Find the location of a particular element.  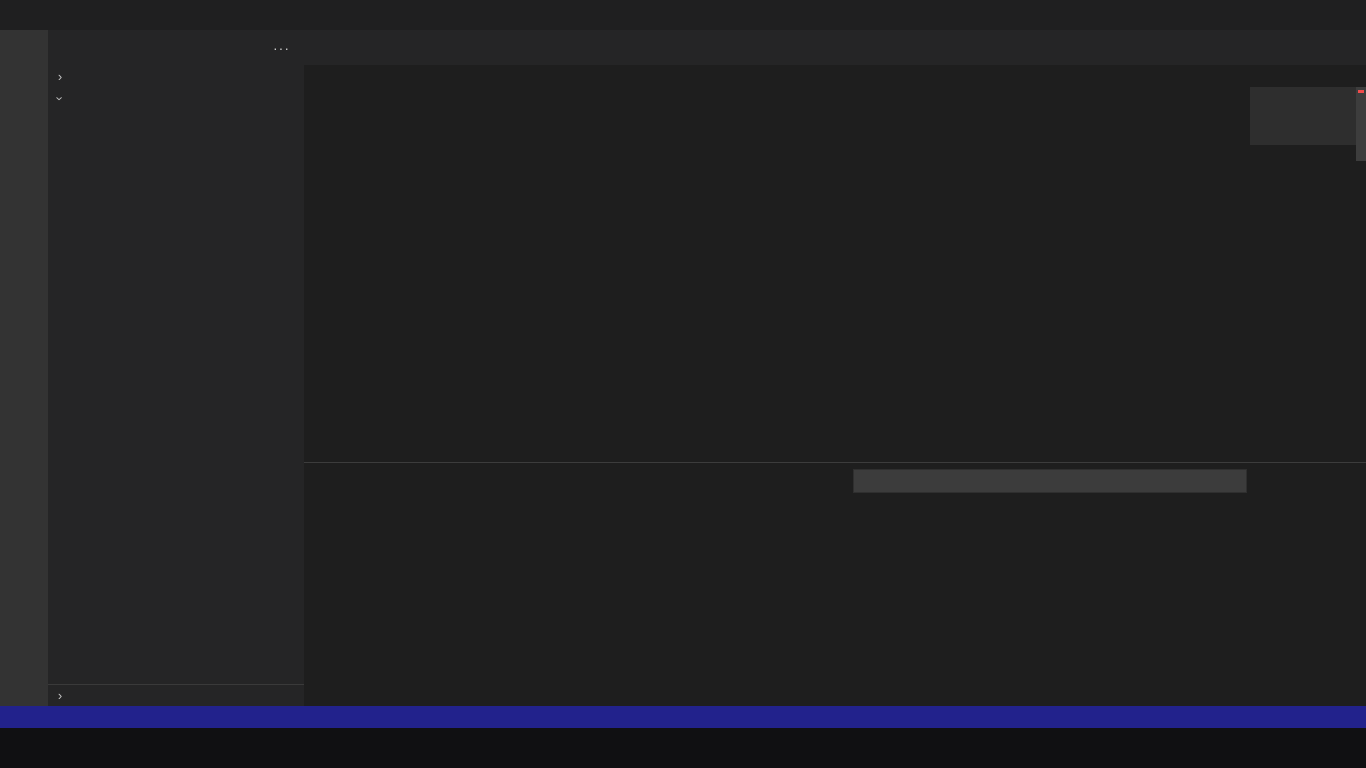

outline-section: › is located at coordinates (176, 695).